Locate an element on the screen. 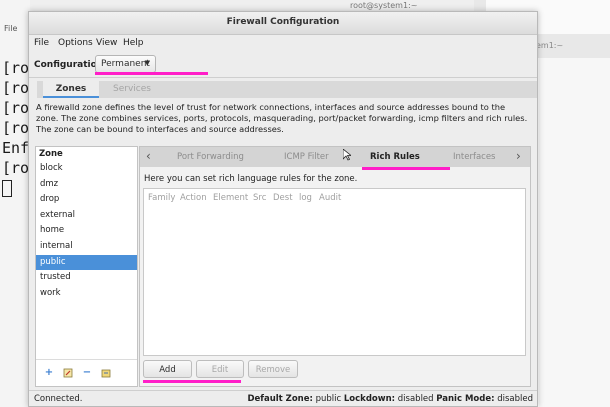 This screenshot has width=610, height=407. zone-item-drop: drop is located at coordinates (86, 200).